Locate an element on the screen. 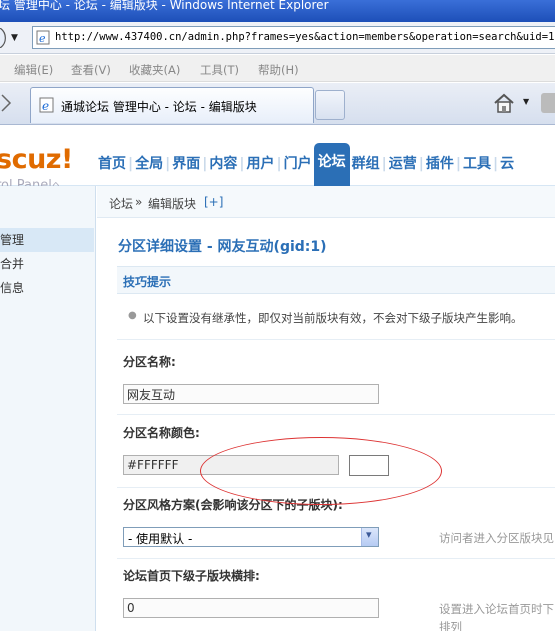  tab-bar: e 通城论坛 管理中心 - 论坛 - 编辑版块 ▼ is located at coordinates (277, 104).